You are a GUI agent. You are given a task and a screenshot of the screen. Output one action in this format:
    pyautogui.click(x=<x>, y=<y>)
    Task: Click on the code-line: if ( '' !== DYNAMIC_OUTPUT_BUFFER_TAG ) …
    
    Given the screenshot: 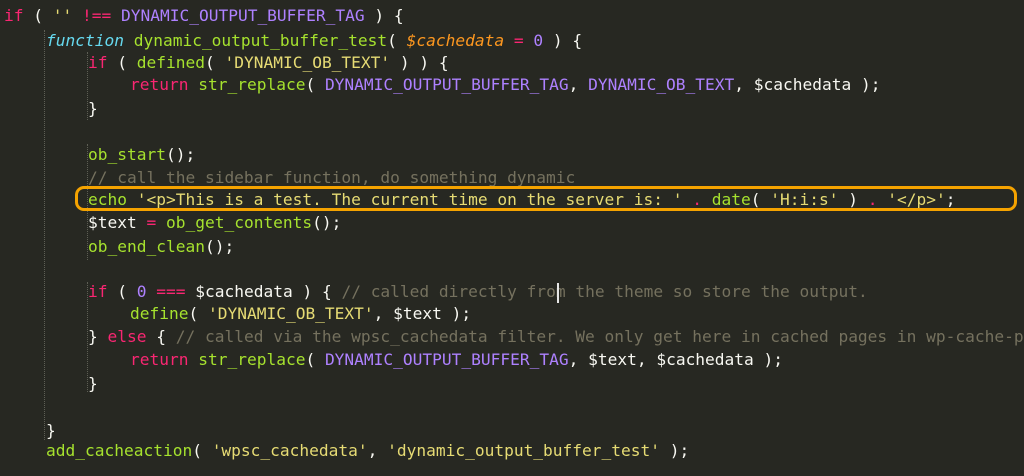 What is the action you would take?
    pyautogui.click(x=204, y=16)
    